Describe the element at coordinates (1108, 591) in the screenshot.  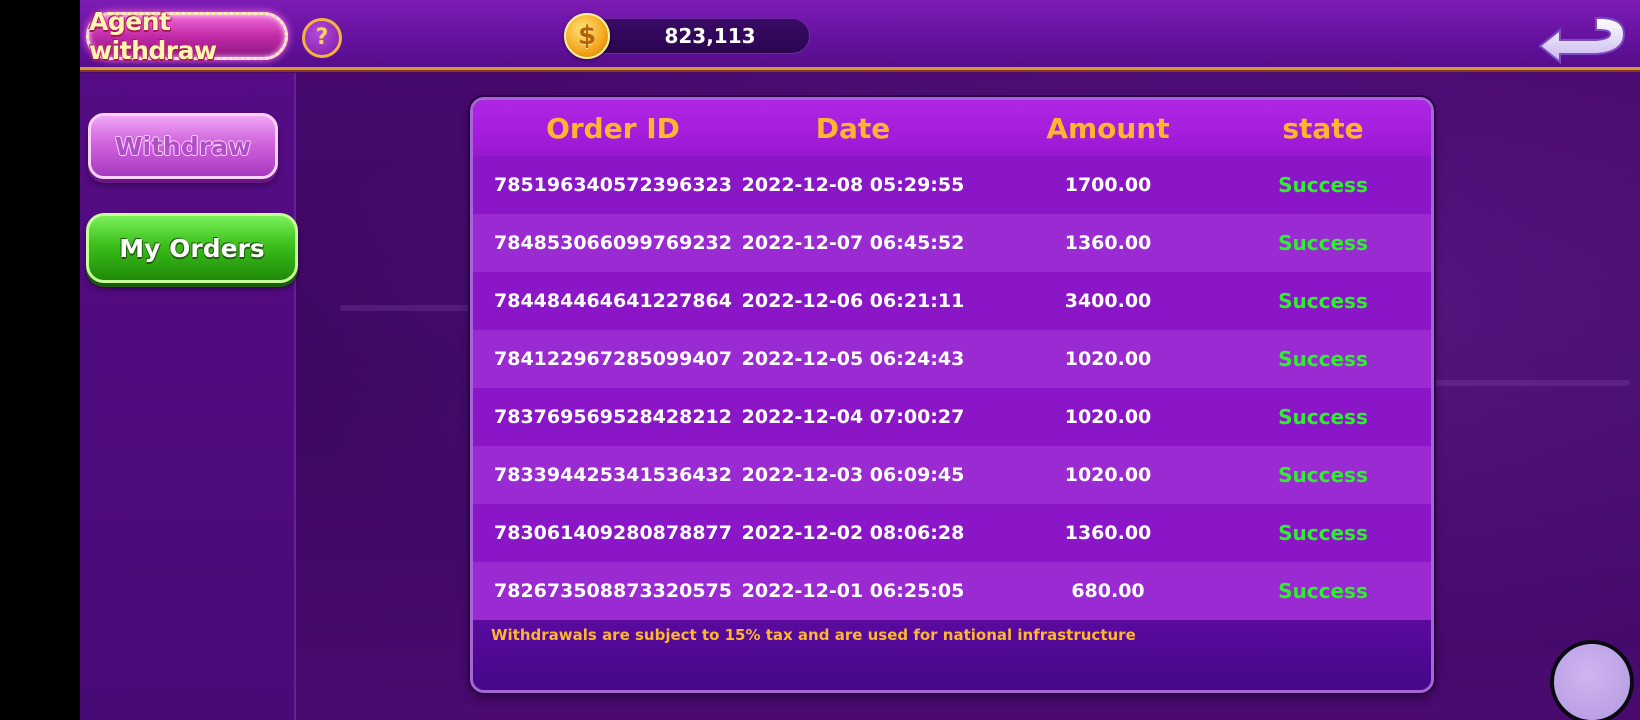
I see `amount-cell: 680.00` at that location.